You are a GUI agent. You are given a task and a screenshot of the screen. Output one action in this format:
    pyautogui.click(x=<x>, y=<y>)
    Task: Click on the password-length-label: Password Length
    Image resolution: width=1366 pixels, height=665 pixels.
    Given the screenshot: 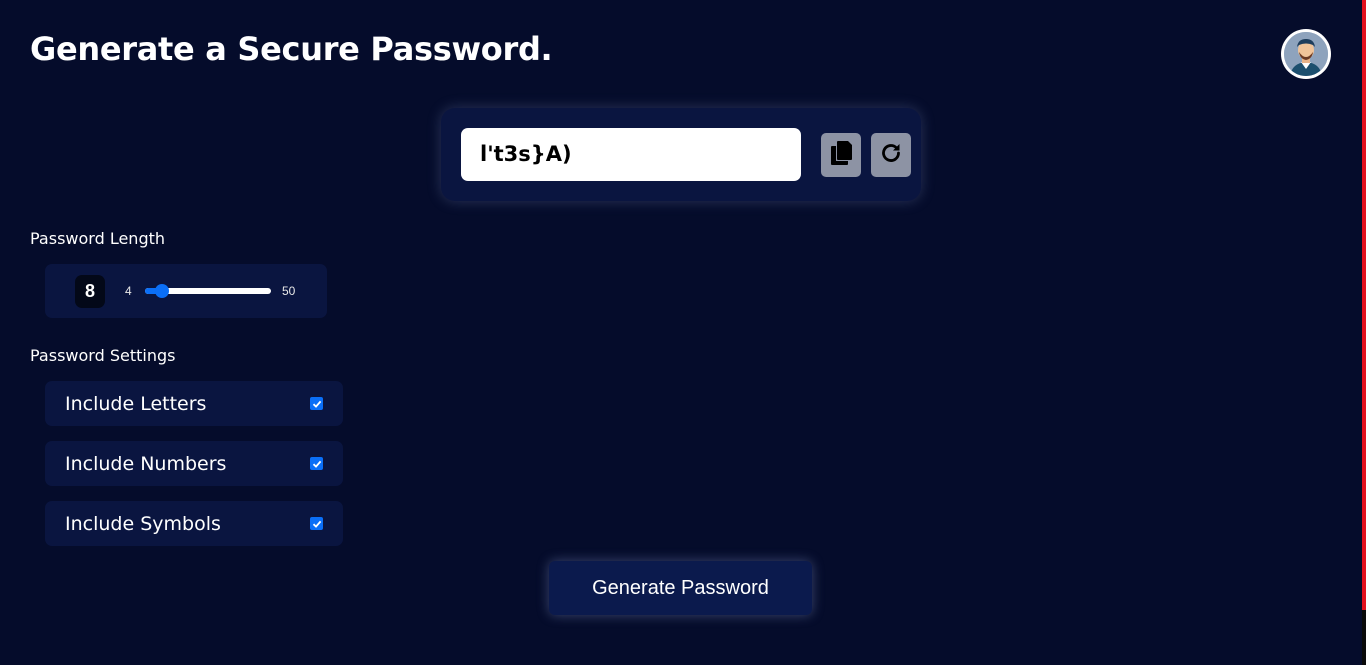 What is the action you would take?
    pyautogui.click(x=98, y=238)
    